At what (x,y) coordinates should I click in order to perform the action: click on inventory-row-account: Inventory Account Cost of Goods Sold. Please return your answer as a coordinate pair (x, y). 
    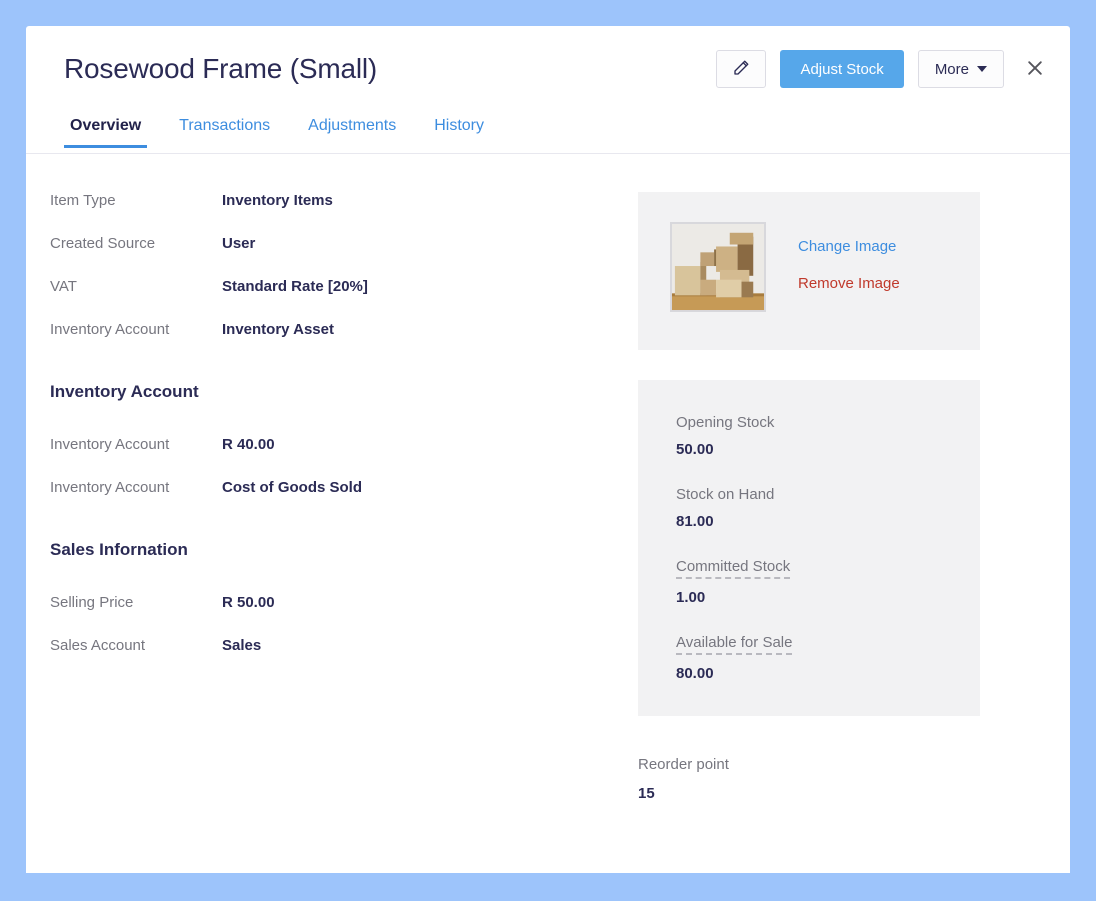
    Looking at the image, I should click on (344, 487).